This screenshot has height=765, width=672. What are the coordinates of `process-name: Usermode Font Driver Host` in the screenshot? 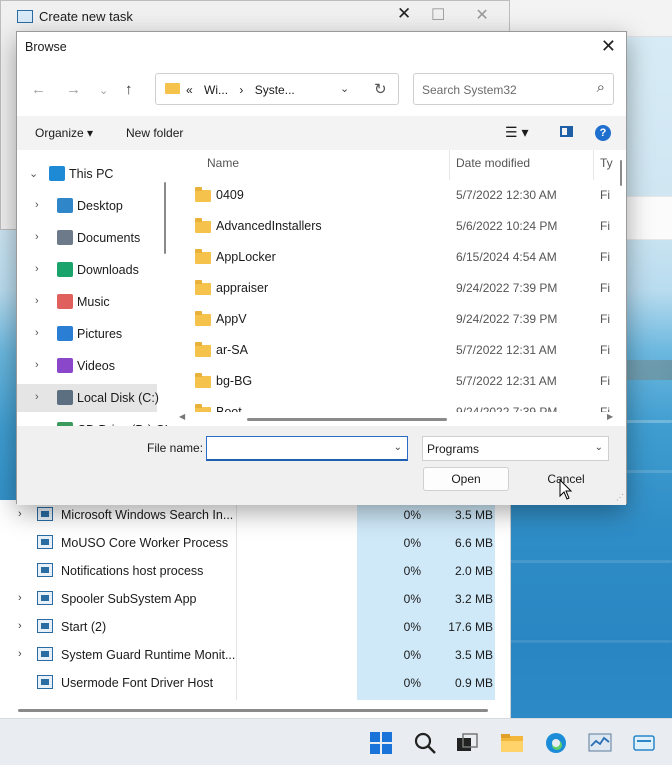 It's located at (137, 683).